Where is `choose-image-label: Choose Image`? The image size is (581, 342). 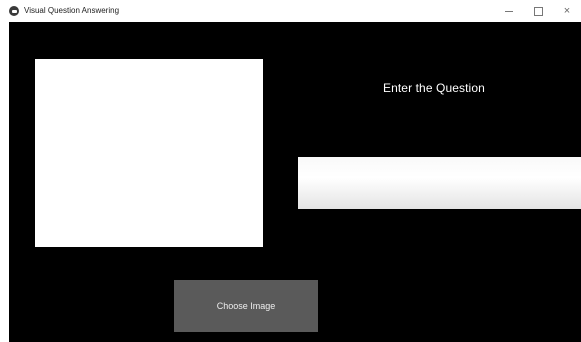
choose-image-label: Choose Image is located at coordinates (246, 306).